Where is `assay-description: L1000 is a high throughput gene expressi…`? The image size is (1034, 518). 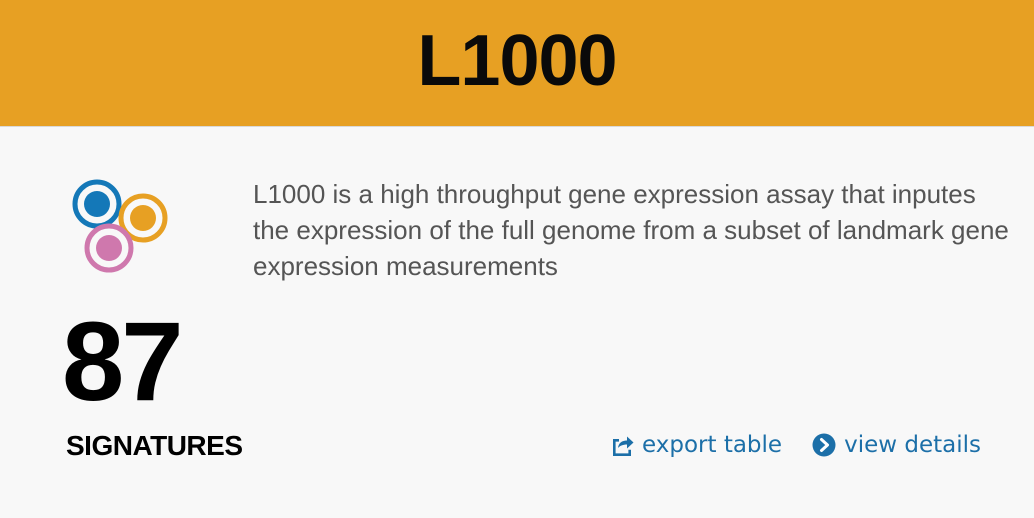 assay-description: L1000 is a high throughput gene expressi… is located at coordinates (631, 230).